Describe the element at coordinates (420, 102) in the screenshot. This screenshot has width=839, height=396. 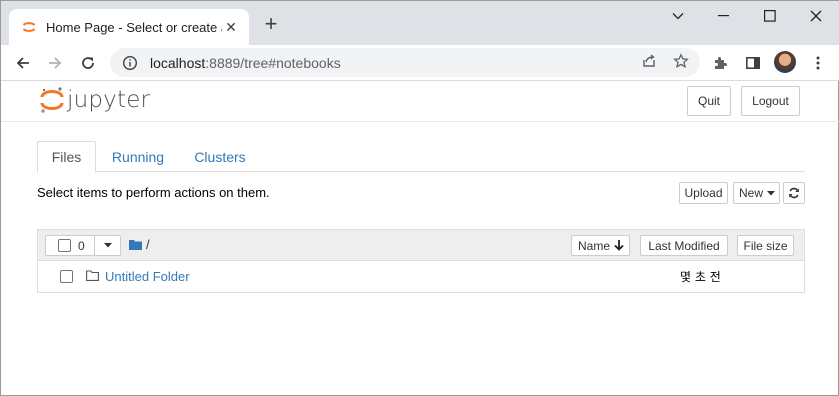
I see `jupyter-header: jupyter Quit Logout` at that location.